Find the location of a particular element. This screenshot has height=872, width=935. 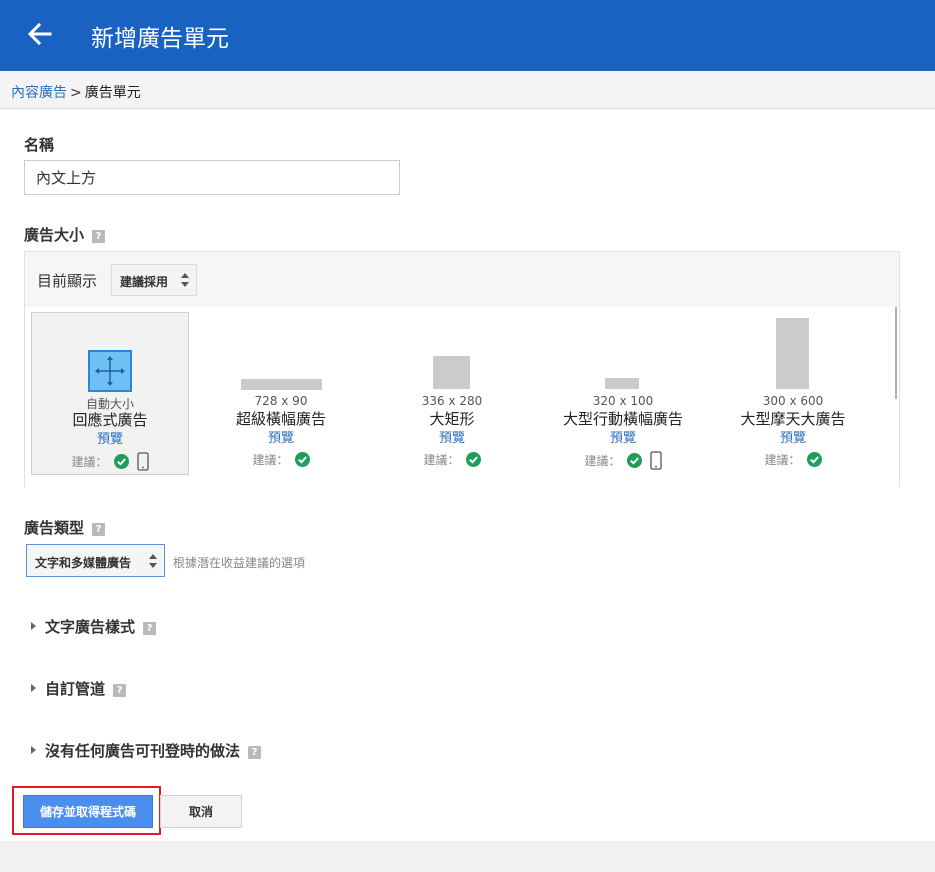

app-header: 新增廣告單元 is located at coordinates (467, 35).